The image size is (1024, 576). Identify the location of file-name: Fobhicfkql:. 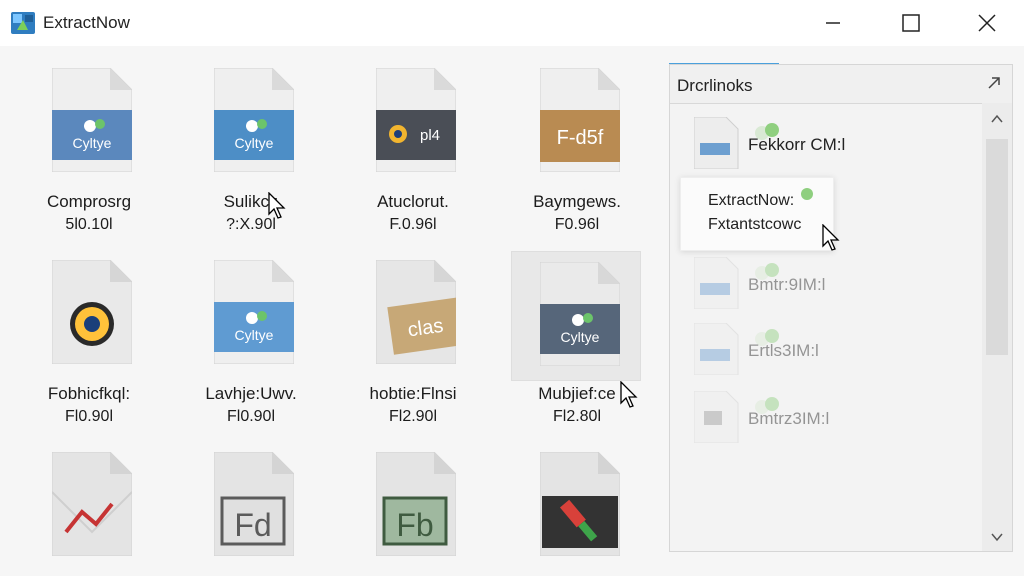
(89, 393).